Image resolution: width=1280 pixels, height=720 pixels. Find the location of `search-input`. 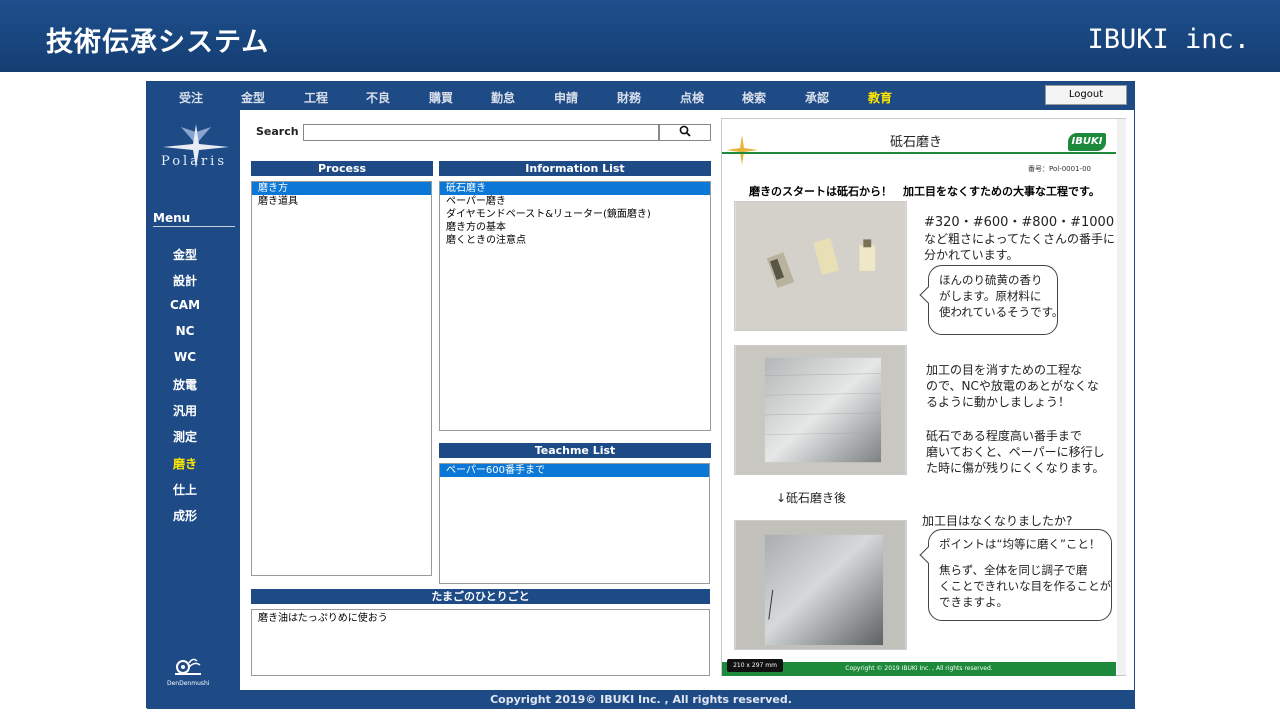

search-input is located at coordinates (481, 132).